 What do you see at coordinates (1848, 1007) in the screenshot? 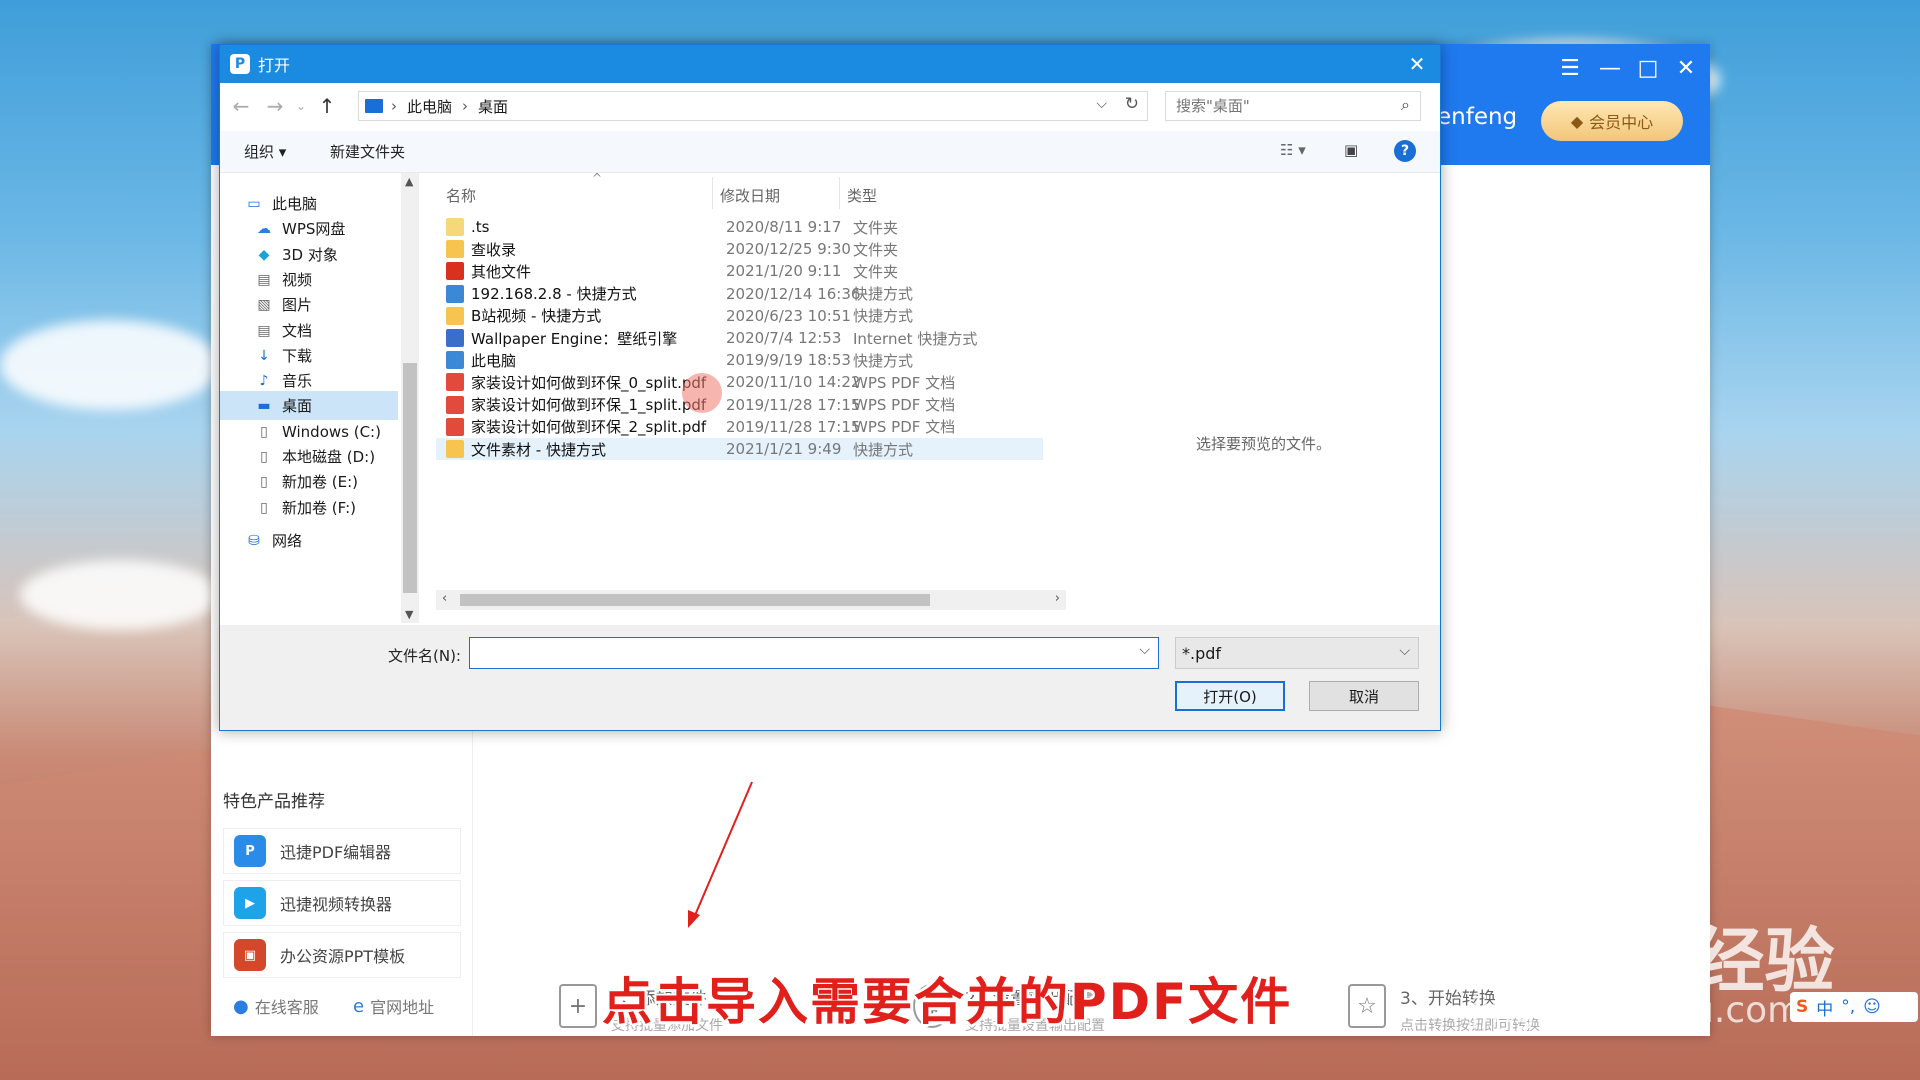
I see `punctuation-icon: °,` at bounding box center [1848, 1007].